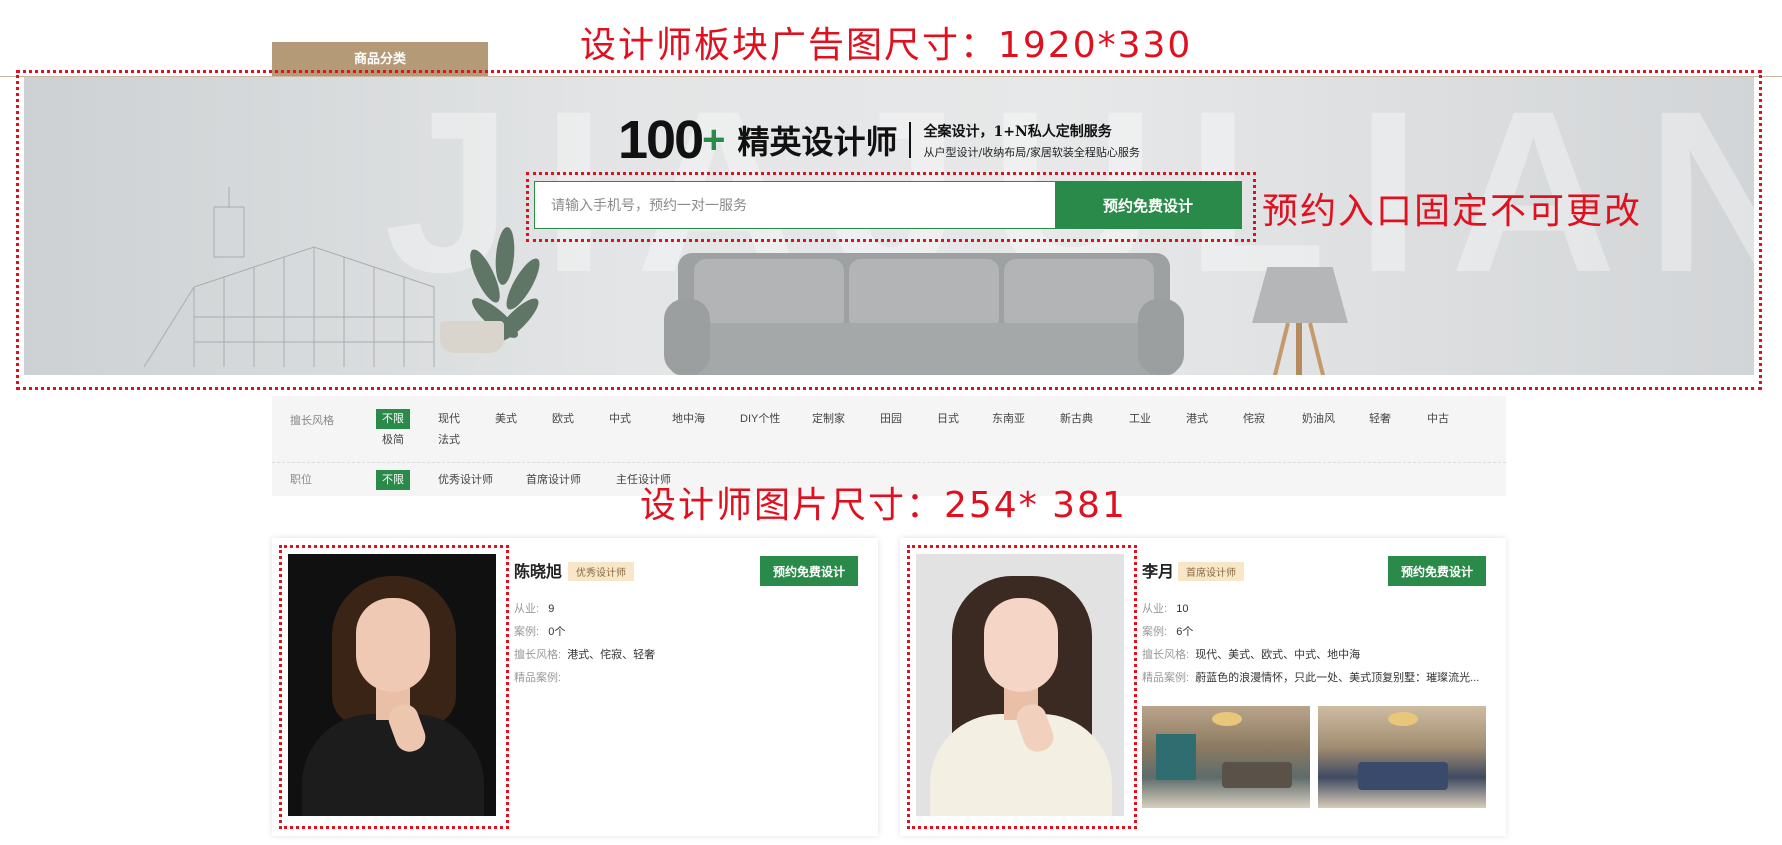 This screenshot has width=1782, height=845. Describe the element at coordinates (611, 655) in the screenshot. I see `styles-value: 港式、侘寂、轻奢` at that location.